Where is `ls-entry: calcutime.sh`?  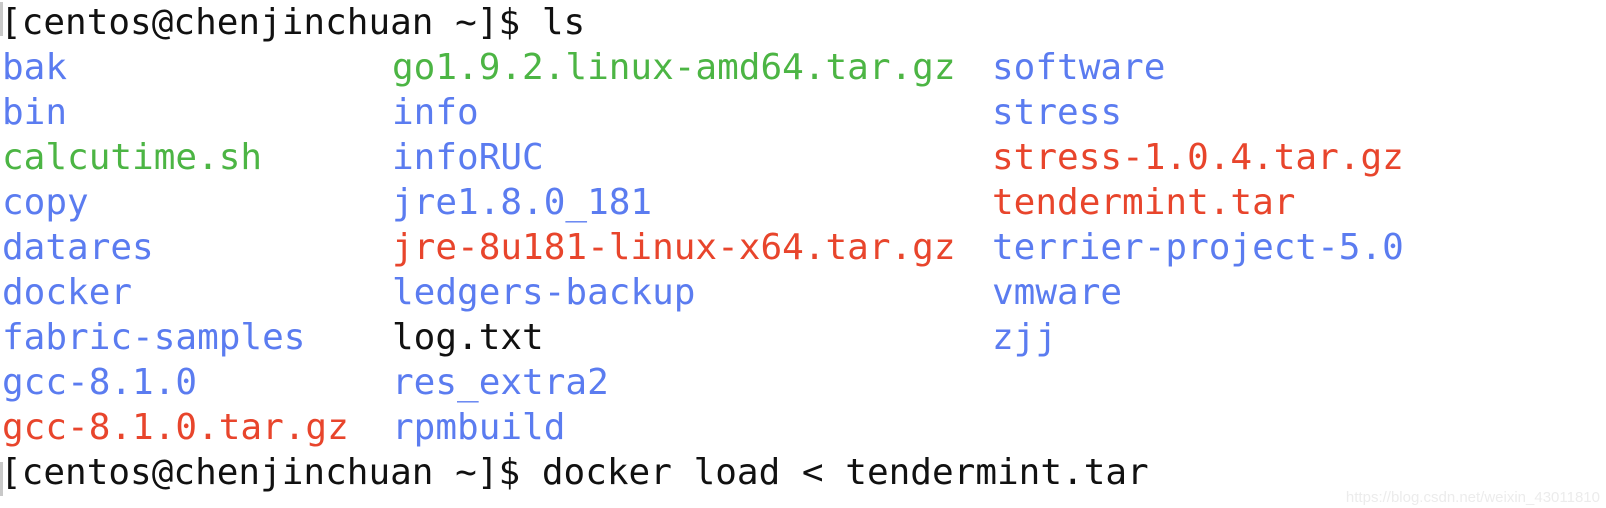
ls-entry: calcutime.sh is located at coordinates (132, 157).